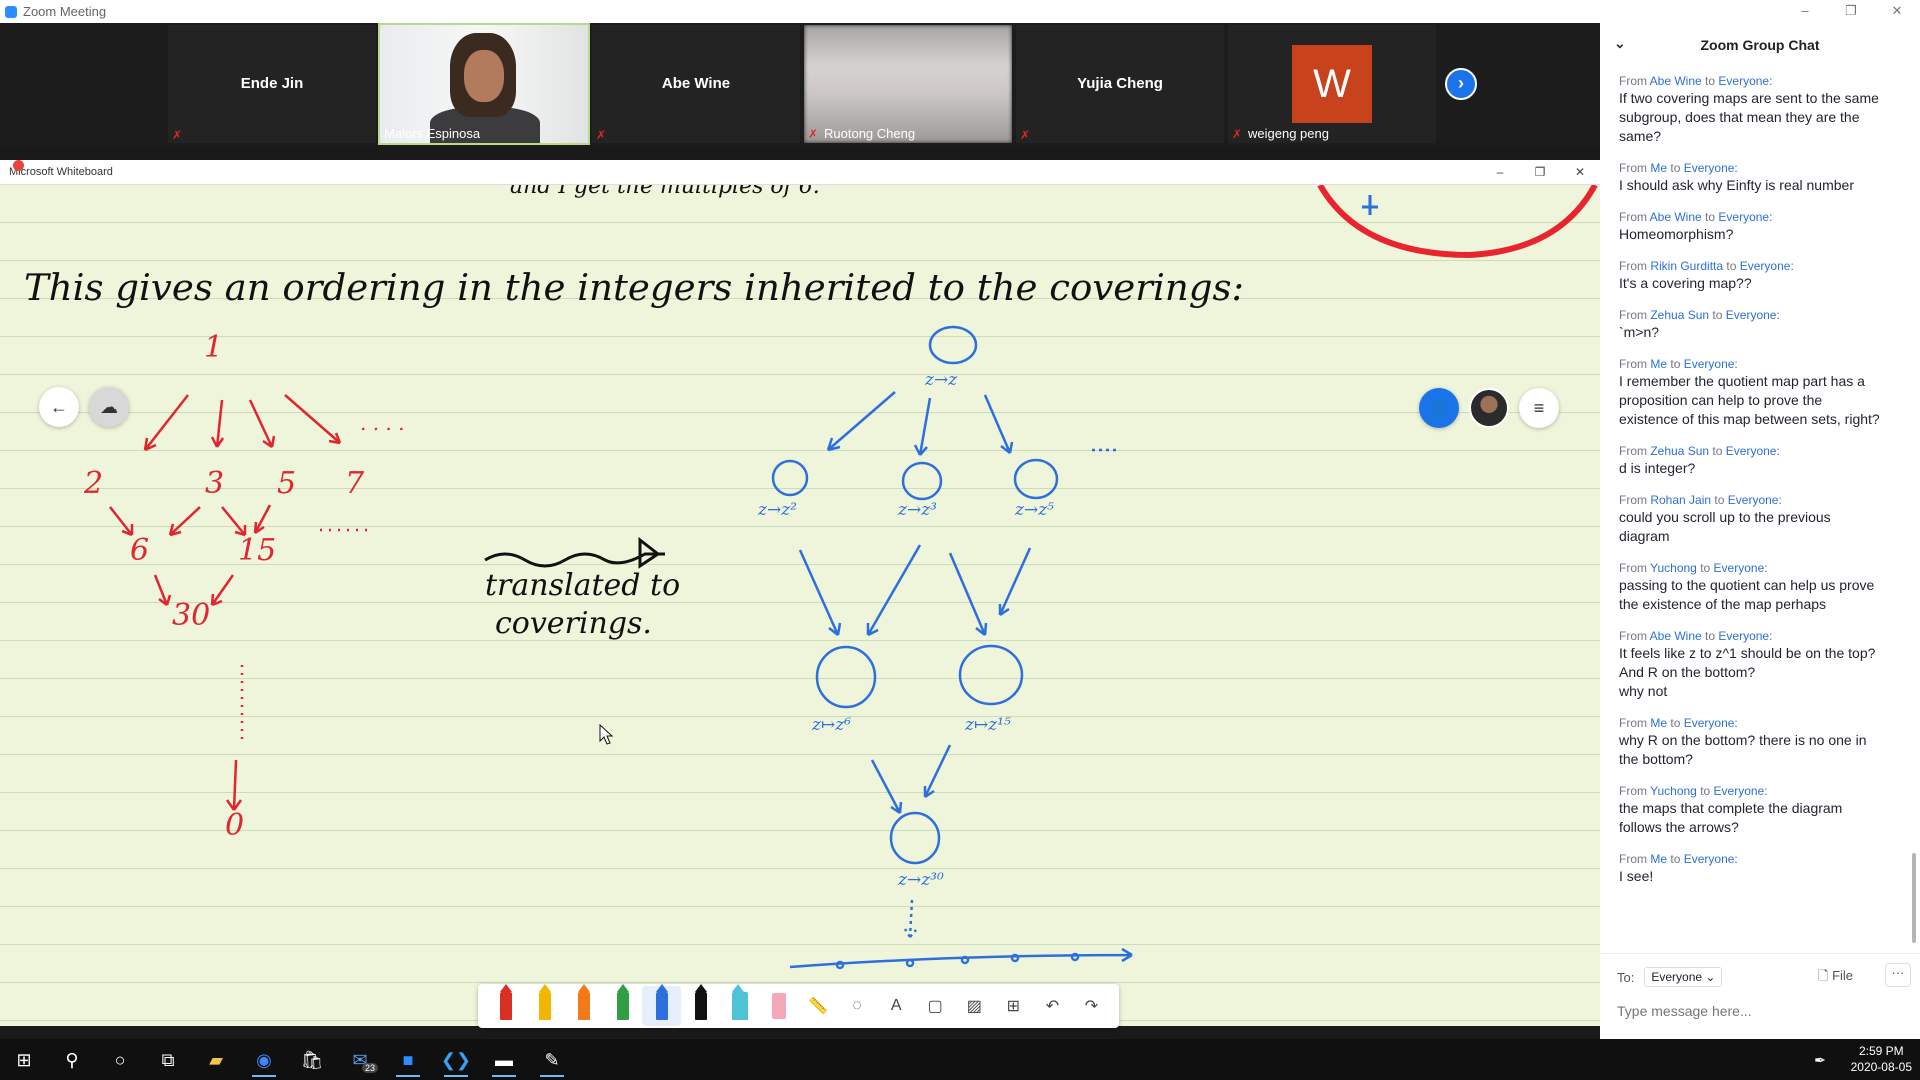 The width and height of the screenshot is (1920, 1080). What do you see at coordinates (1749, 451) in the screenshot?
I see `chat-message-header: From Zehua Sun to Everyone:` at bounding box center [1749, 451].